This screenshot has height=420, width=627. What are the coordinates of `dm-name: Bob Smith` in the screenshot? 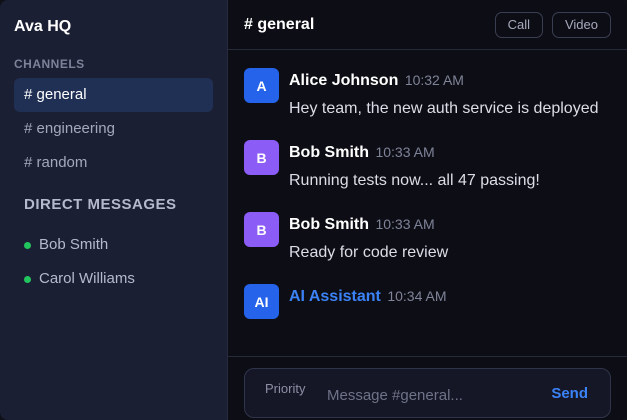 It's located at (74, 244).